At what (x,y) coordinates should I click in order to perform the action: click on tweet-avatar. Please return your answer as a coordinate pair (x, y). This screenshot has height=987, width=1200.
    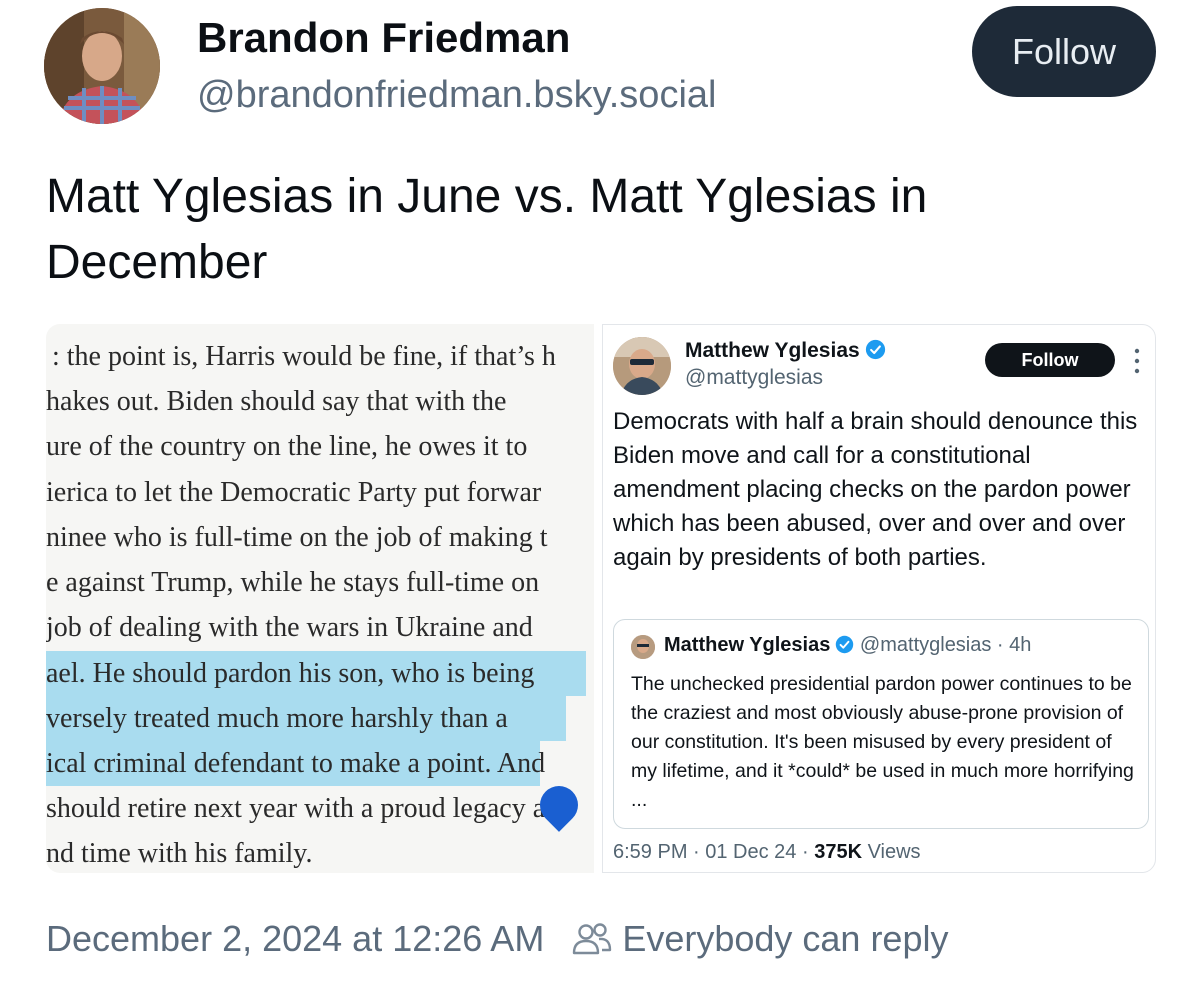
    Looking at the image, I should click on (642, 366).